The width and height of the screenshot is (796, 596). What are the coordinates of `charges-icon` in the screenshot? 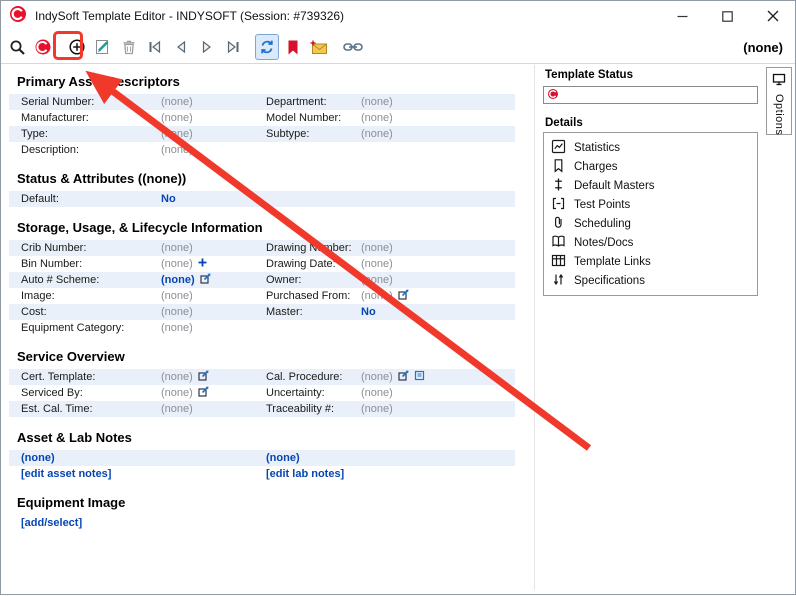 It's located at (558, 167).